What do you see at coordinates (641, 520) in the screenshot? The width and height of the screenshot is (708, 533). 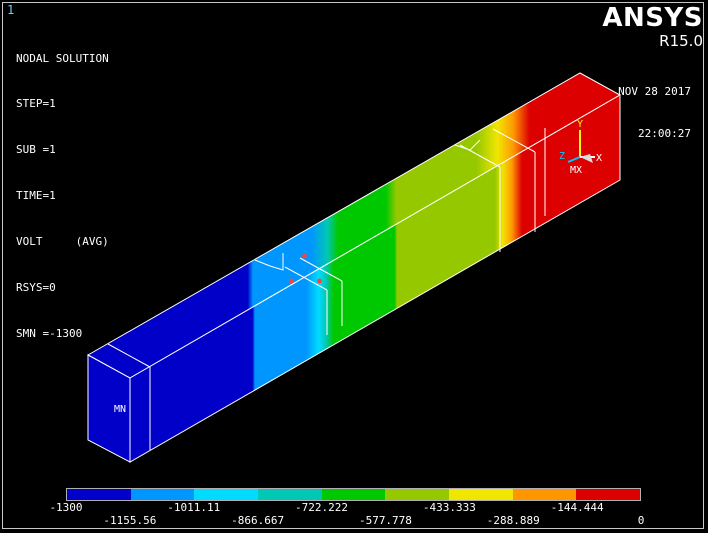 I see `legend-value: 0` at bounding box center [641, 520].